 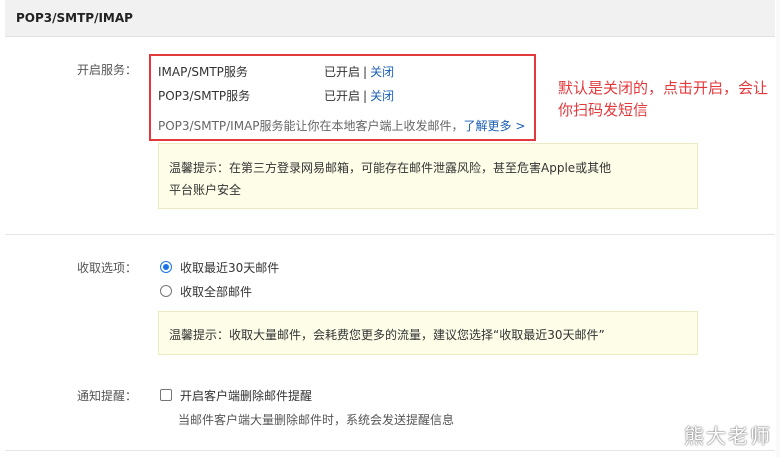 What do you see at coordinates (107, 396) in the screenshot?
I see `notify-label: 通知提醒：` at bounding box center [107, 396].